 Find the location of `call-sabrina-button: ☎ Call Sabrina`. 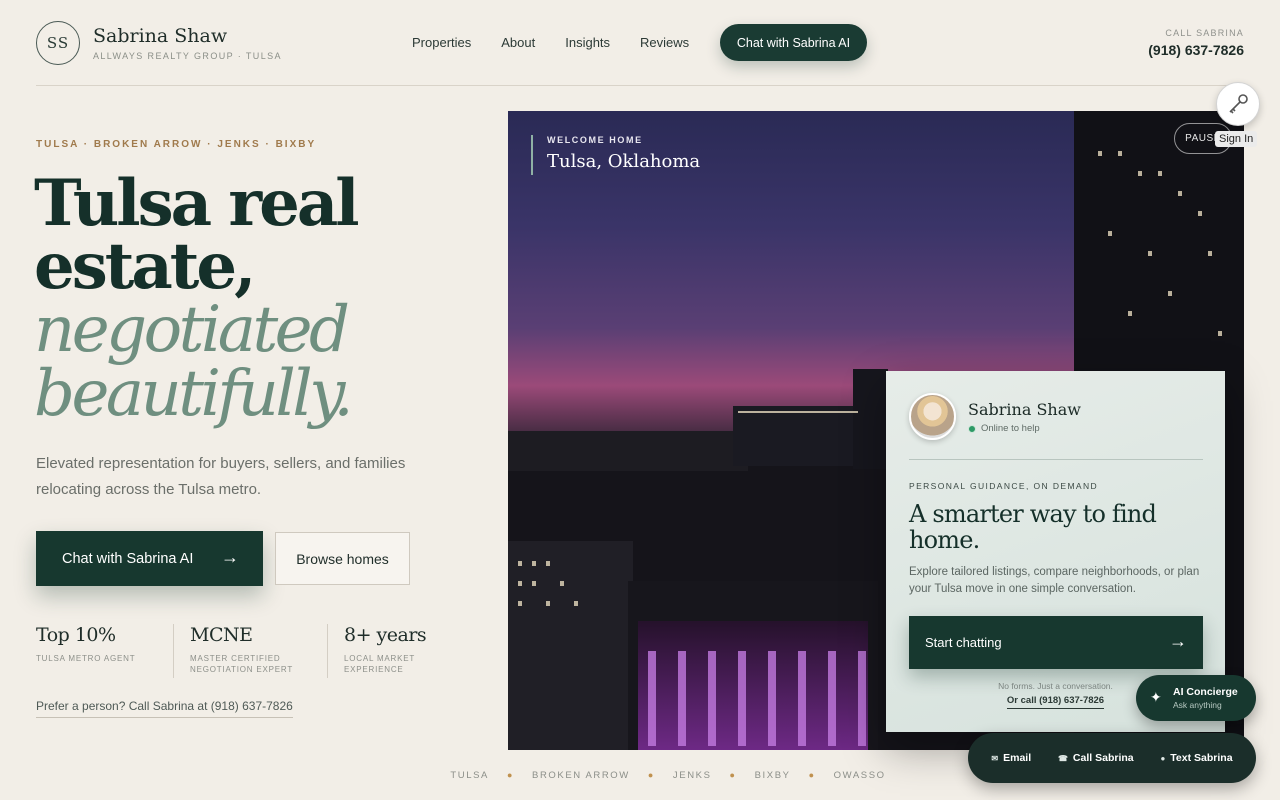

call-sabrina-button: ☎ Call Sabrina is located at coordinates (1096, 758).